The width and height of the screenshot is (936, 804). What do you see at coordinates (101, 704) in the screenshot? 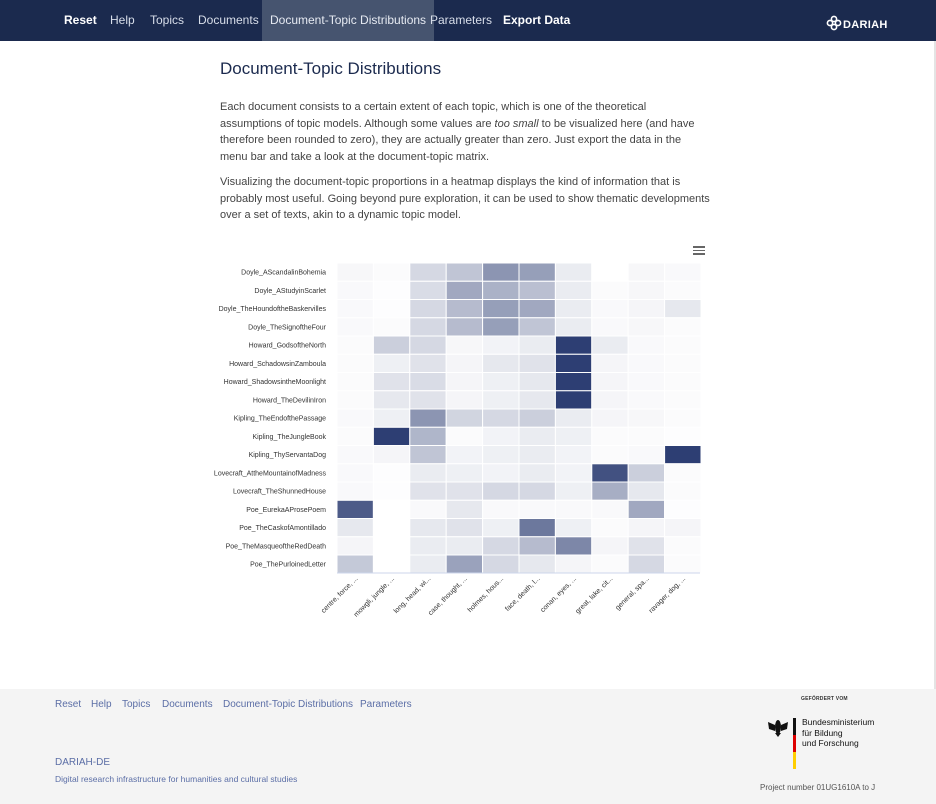
I see `footer-link-help: Help` at bounding box center [101, 704].